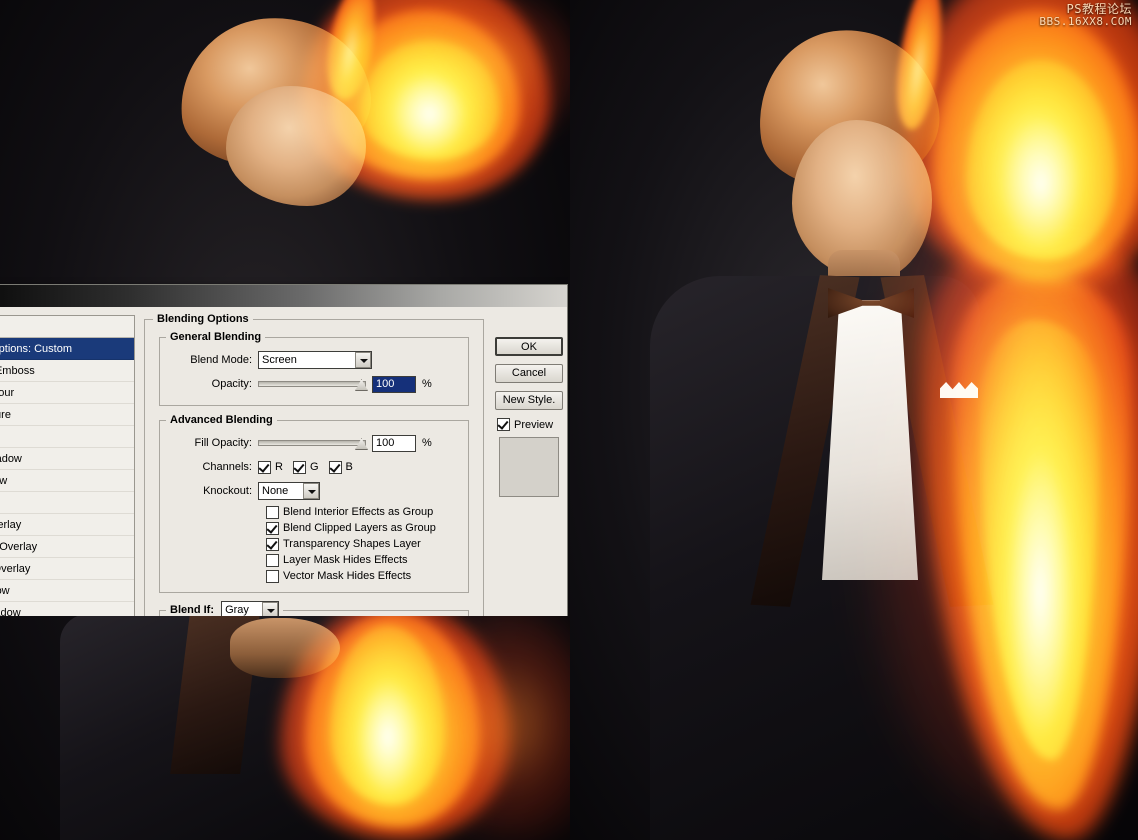 This screenshot has height=840, width=1138. What do you see at coordinates (359, 528) in the screenshot?
I see `blend-clipped-layers-label: Blend Clipped Layers as Group` at bounding box center [359, 528].